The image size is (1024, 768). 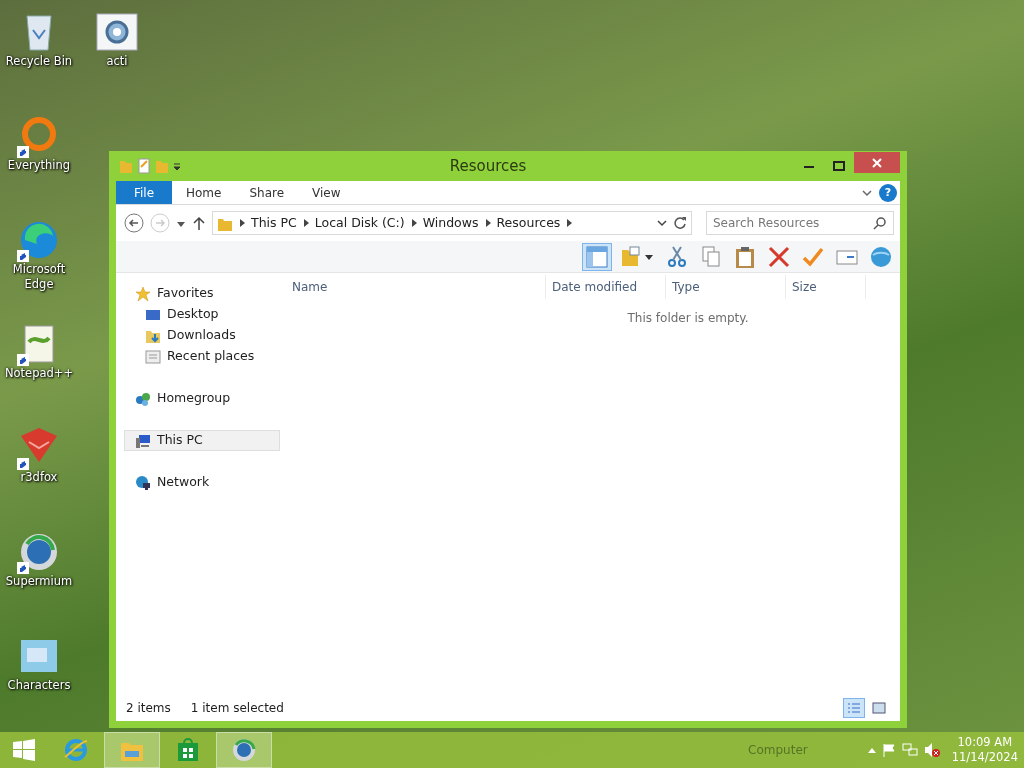 I want to click on clock-time: 10:09 AM, so click(x=985, y=742).